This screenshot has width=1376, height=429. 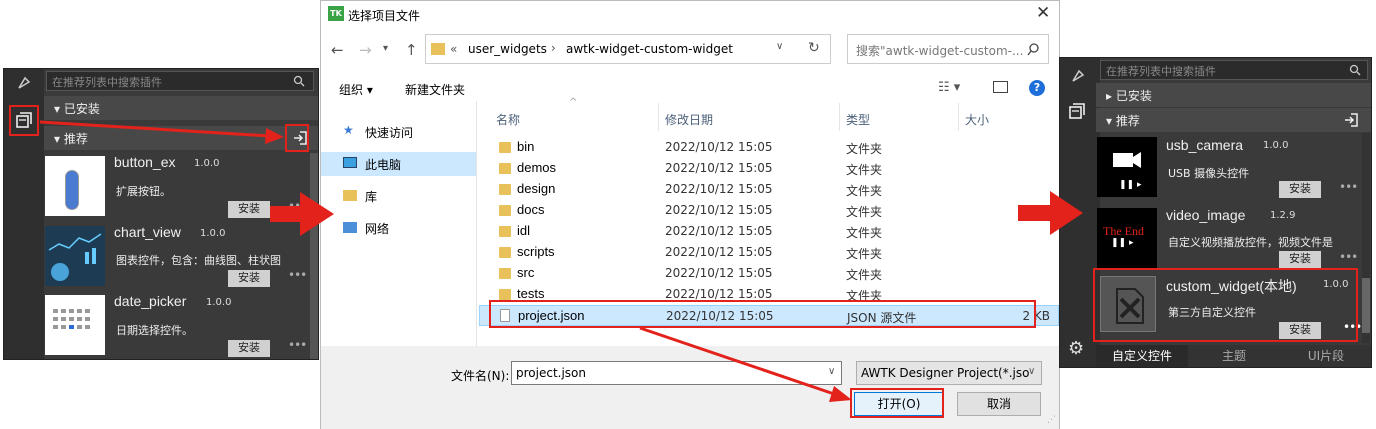 I want to click on column-size: 大小, so click(x=977, y=119).